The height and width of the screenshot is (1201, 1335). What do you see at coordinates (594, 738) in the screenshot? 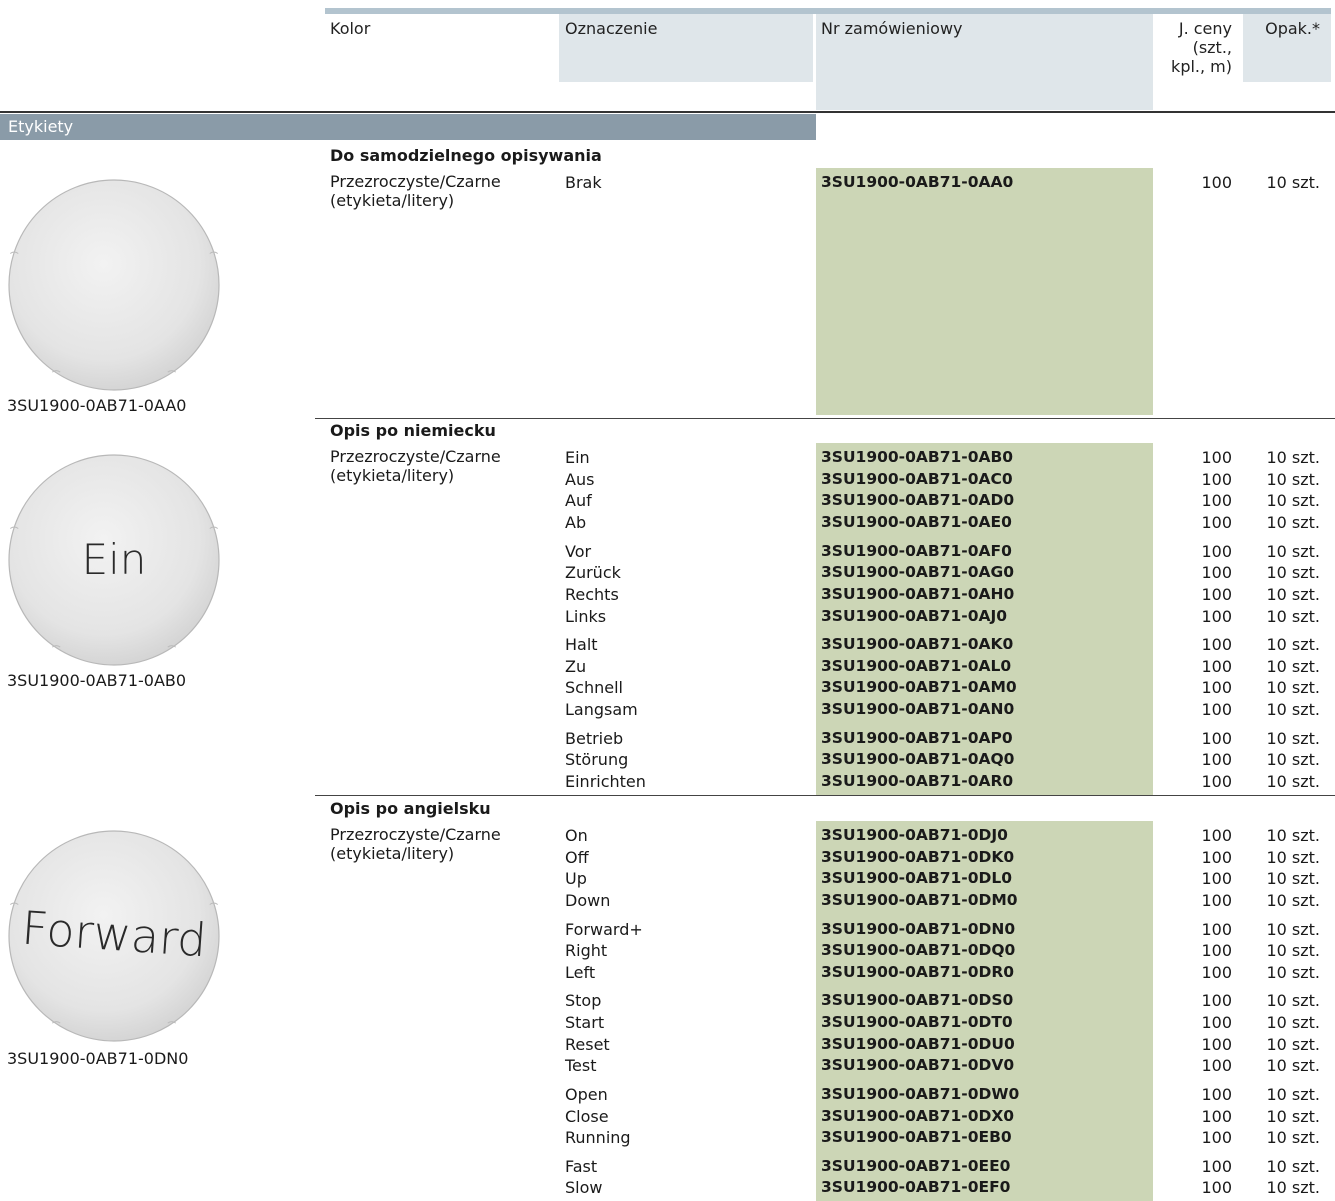
I see `oznaczenie-cell: Betrieb` at bounding box center [594, 738].